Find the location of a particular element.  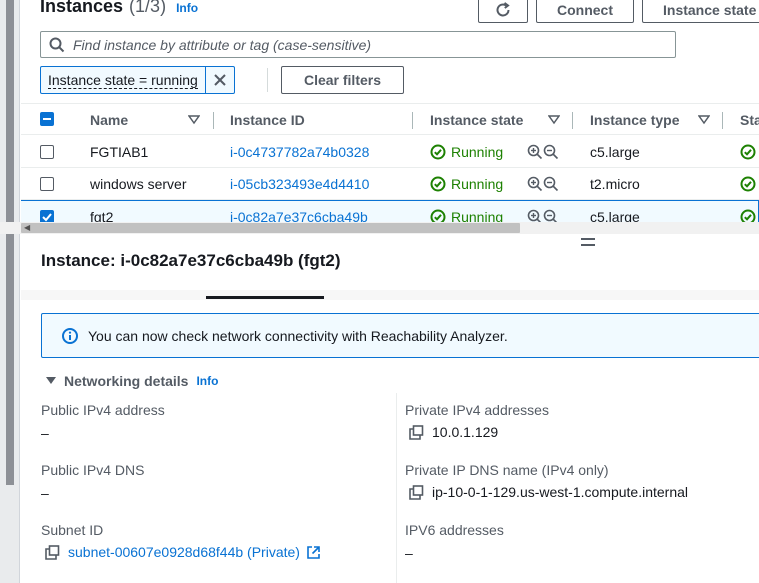

remove-filter-button is located at coordinates (220, 80).